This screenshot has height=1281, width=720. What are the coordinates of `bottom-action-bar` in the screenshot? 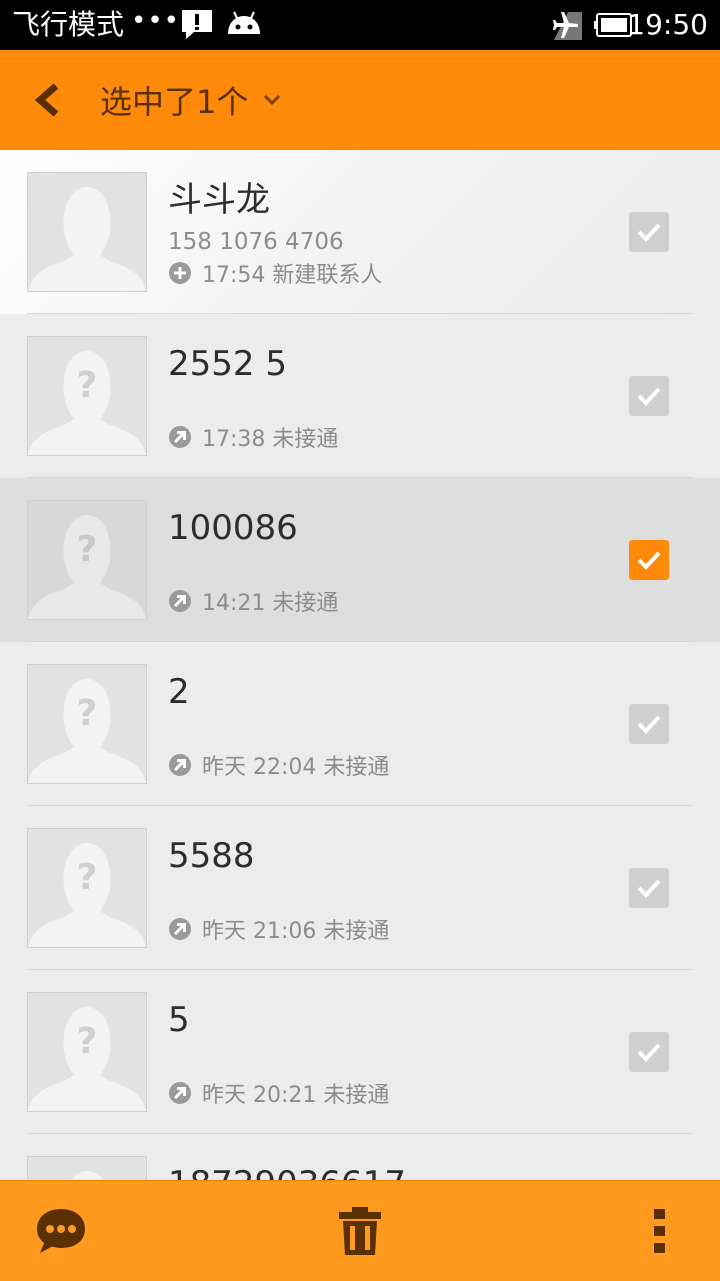 It's located at (360, 1230).